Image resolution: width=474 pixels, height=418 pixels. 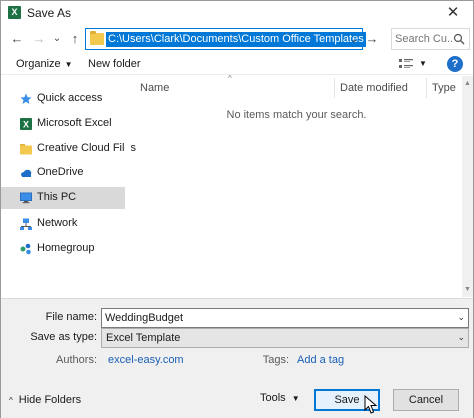 What do you see at coordinates (237, 64) in the screenshot?
I see `command-bar: Organize ▼ New folder ▼ ?` at bounding box center [237, 64].